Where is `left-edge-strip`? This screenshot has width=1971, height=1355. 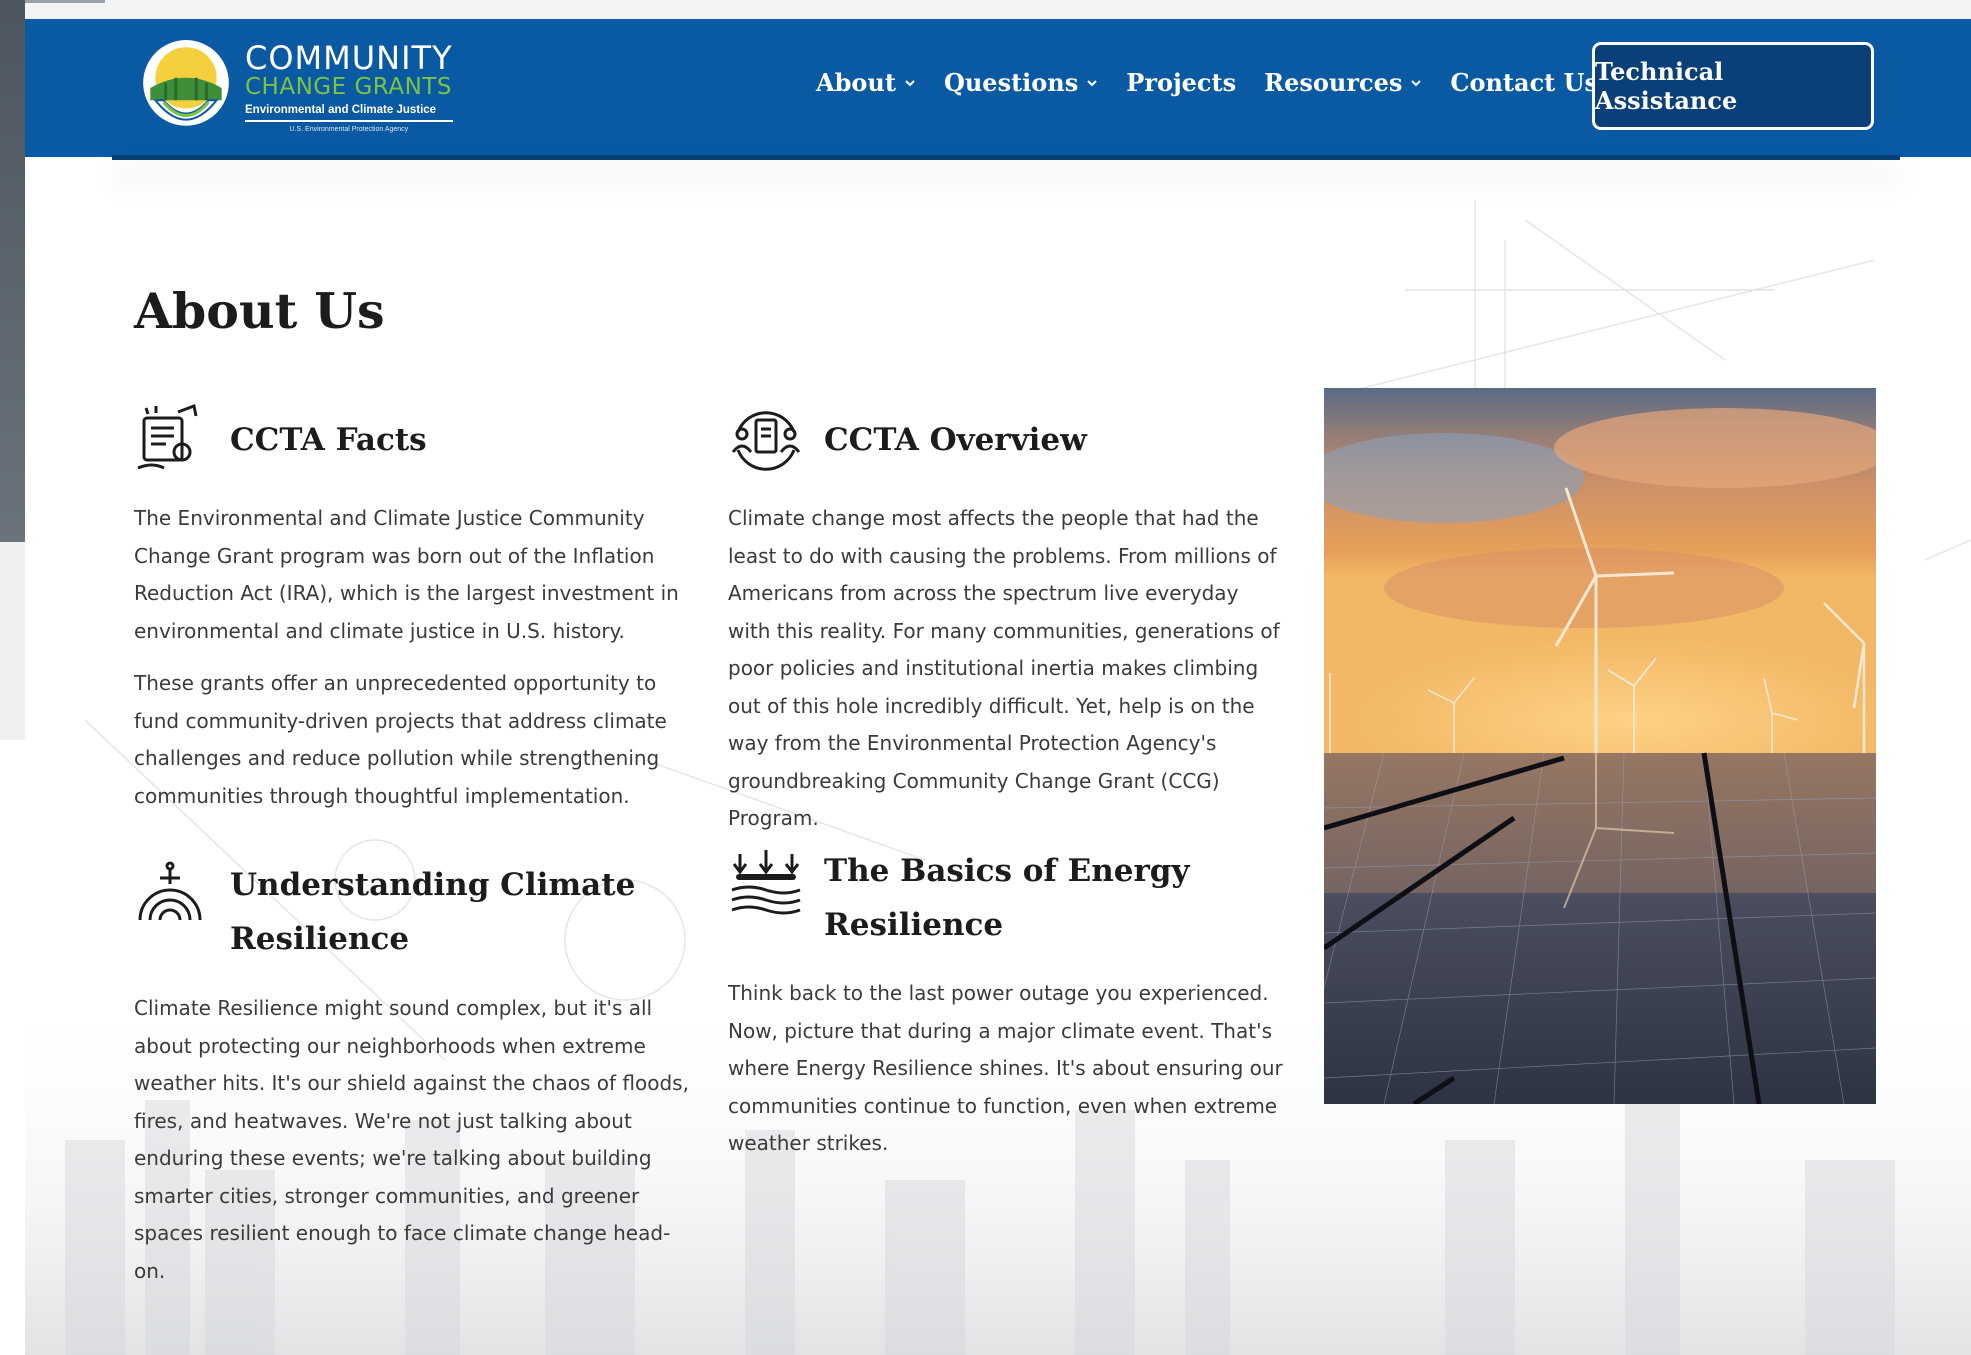
left-edge-strip is located at coordinates (12, 271).